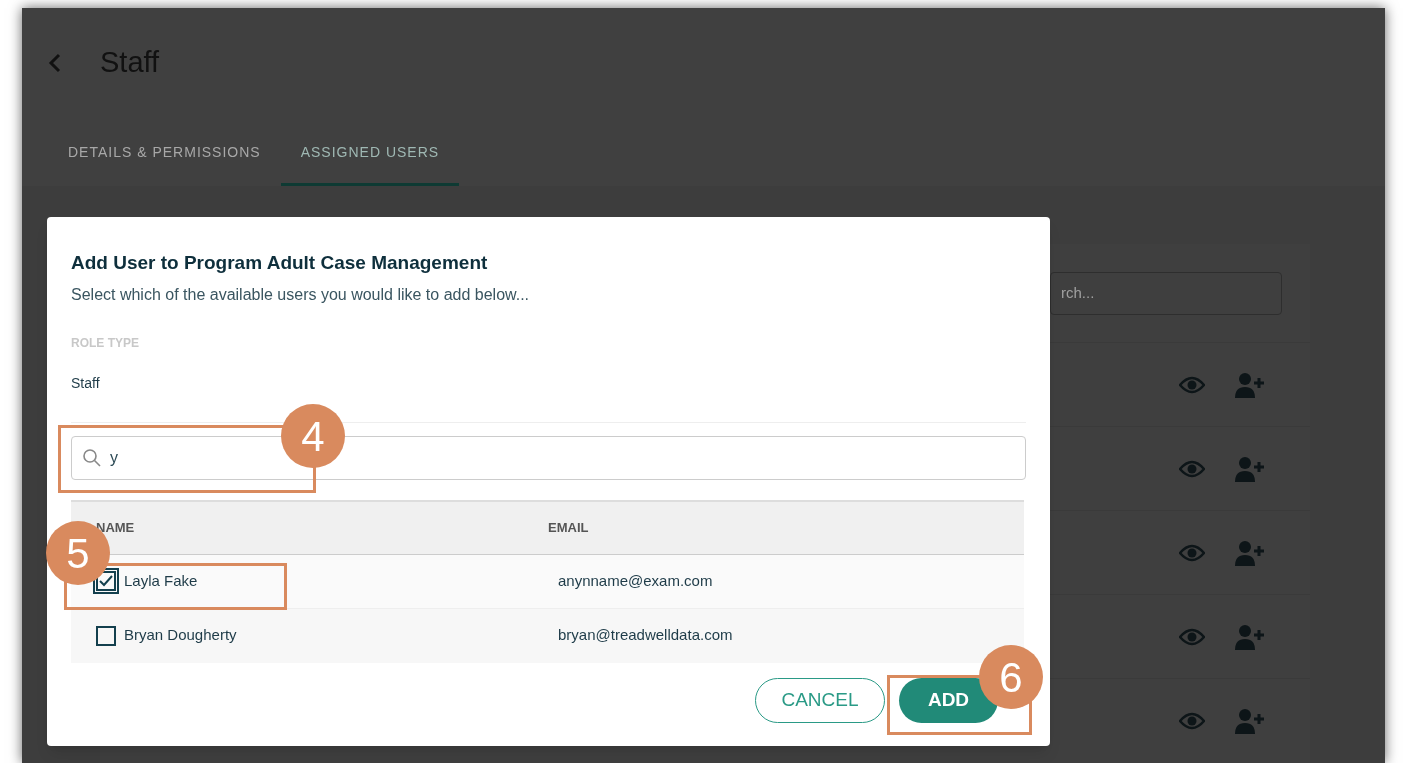  I want to click on check-icon, so click(106, 581).